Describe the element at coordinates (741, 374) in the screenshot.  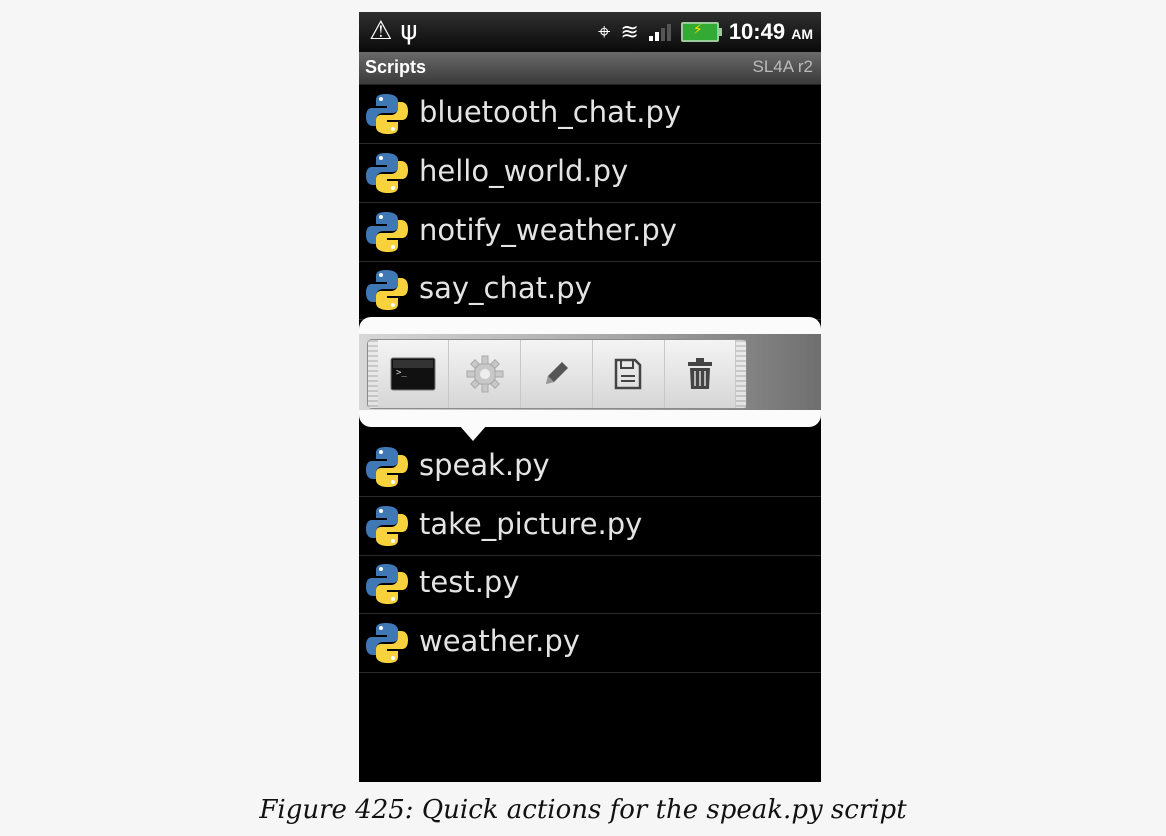
I see `toolbar-grip-right` at that location.